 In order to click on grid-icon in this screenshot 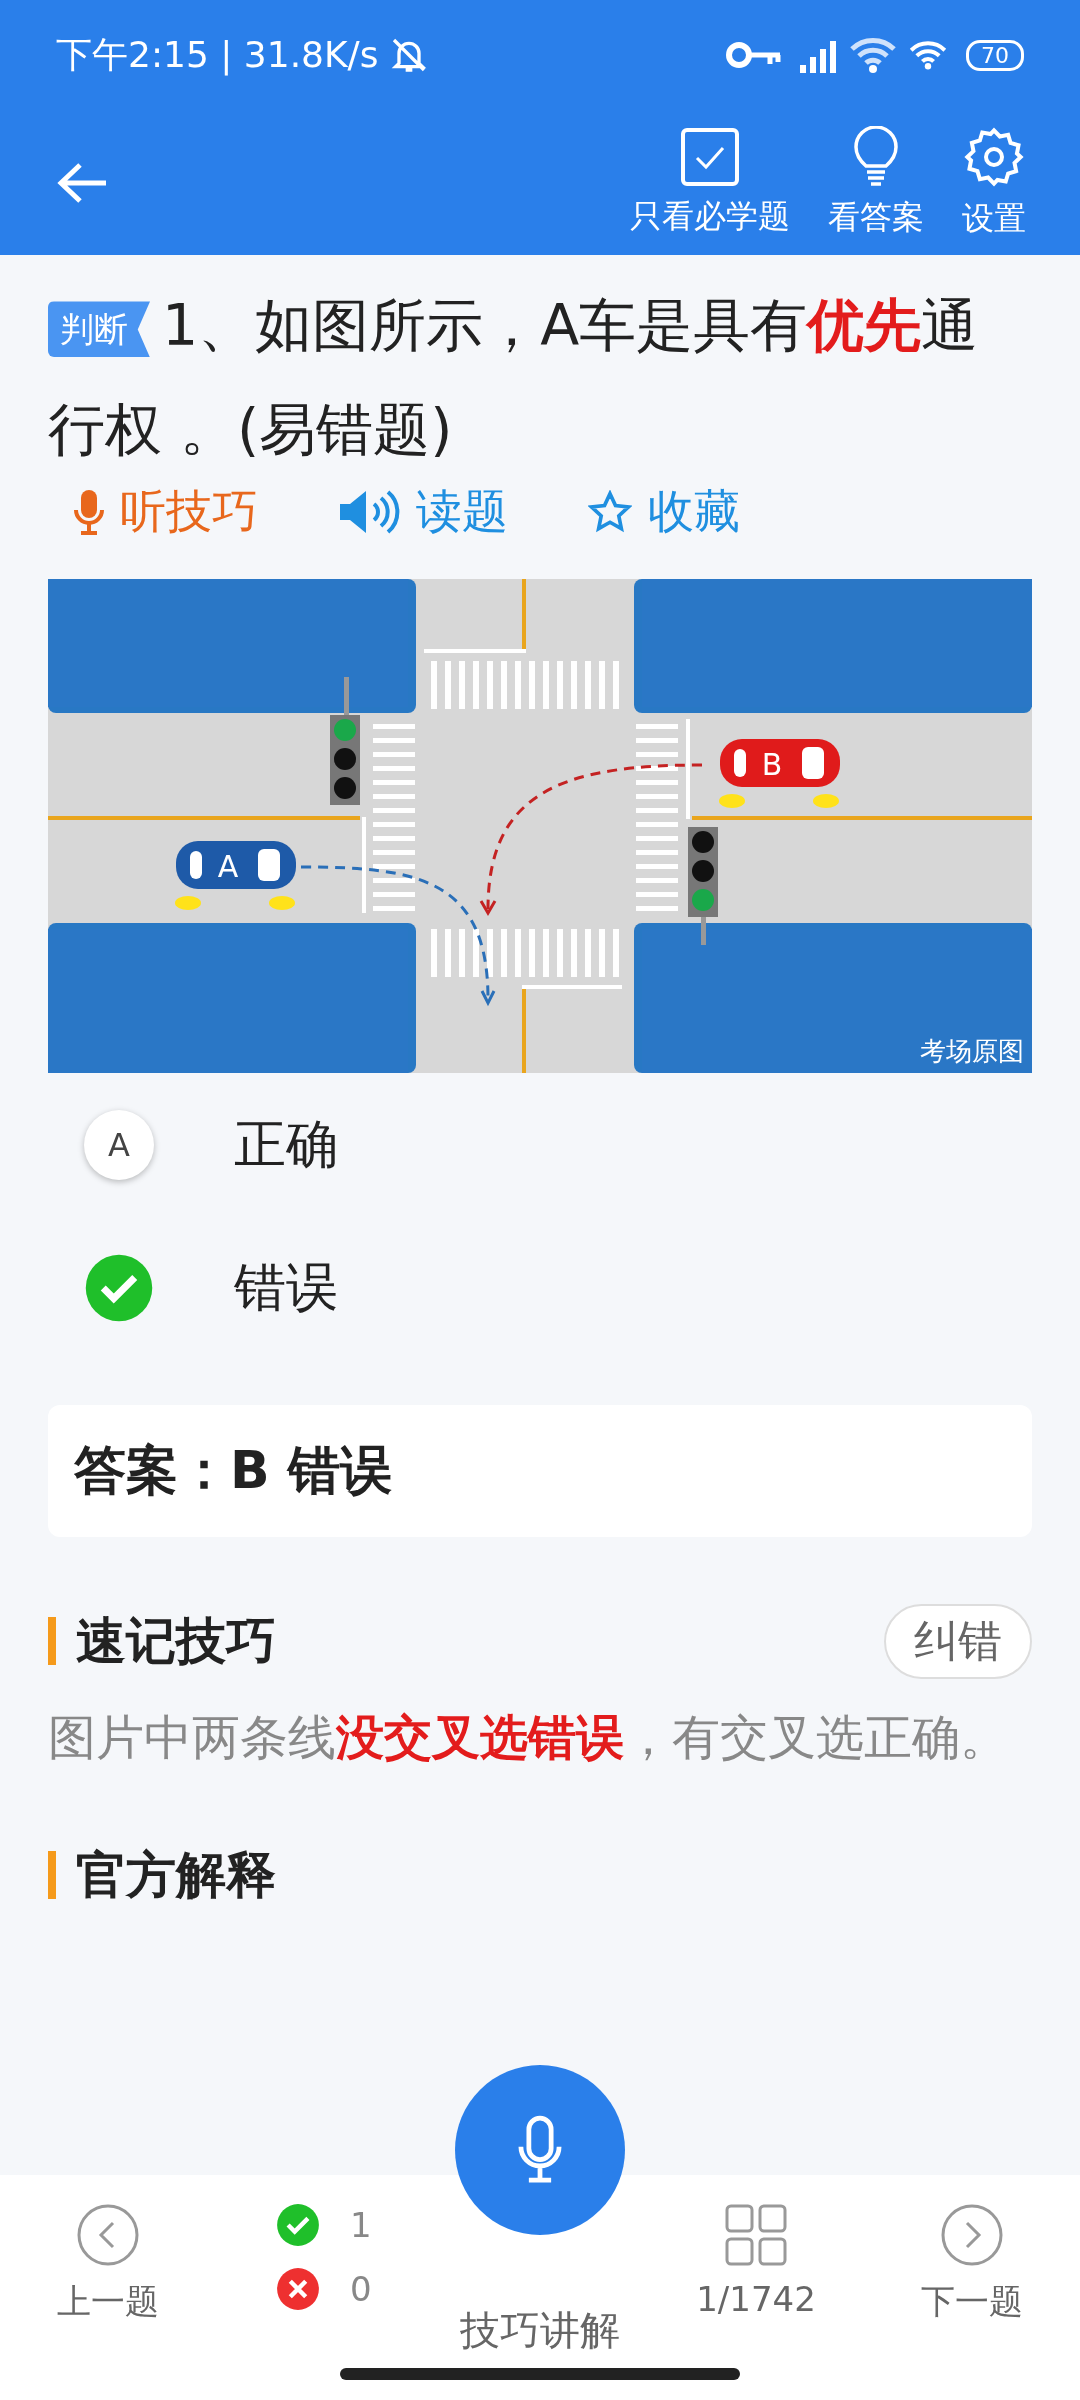, I will do `click(756, 2235)`.